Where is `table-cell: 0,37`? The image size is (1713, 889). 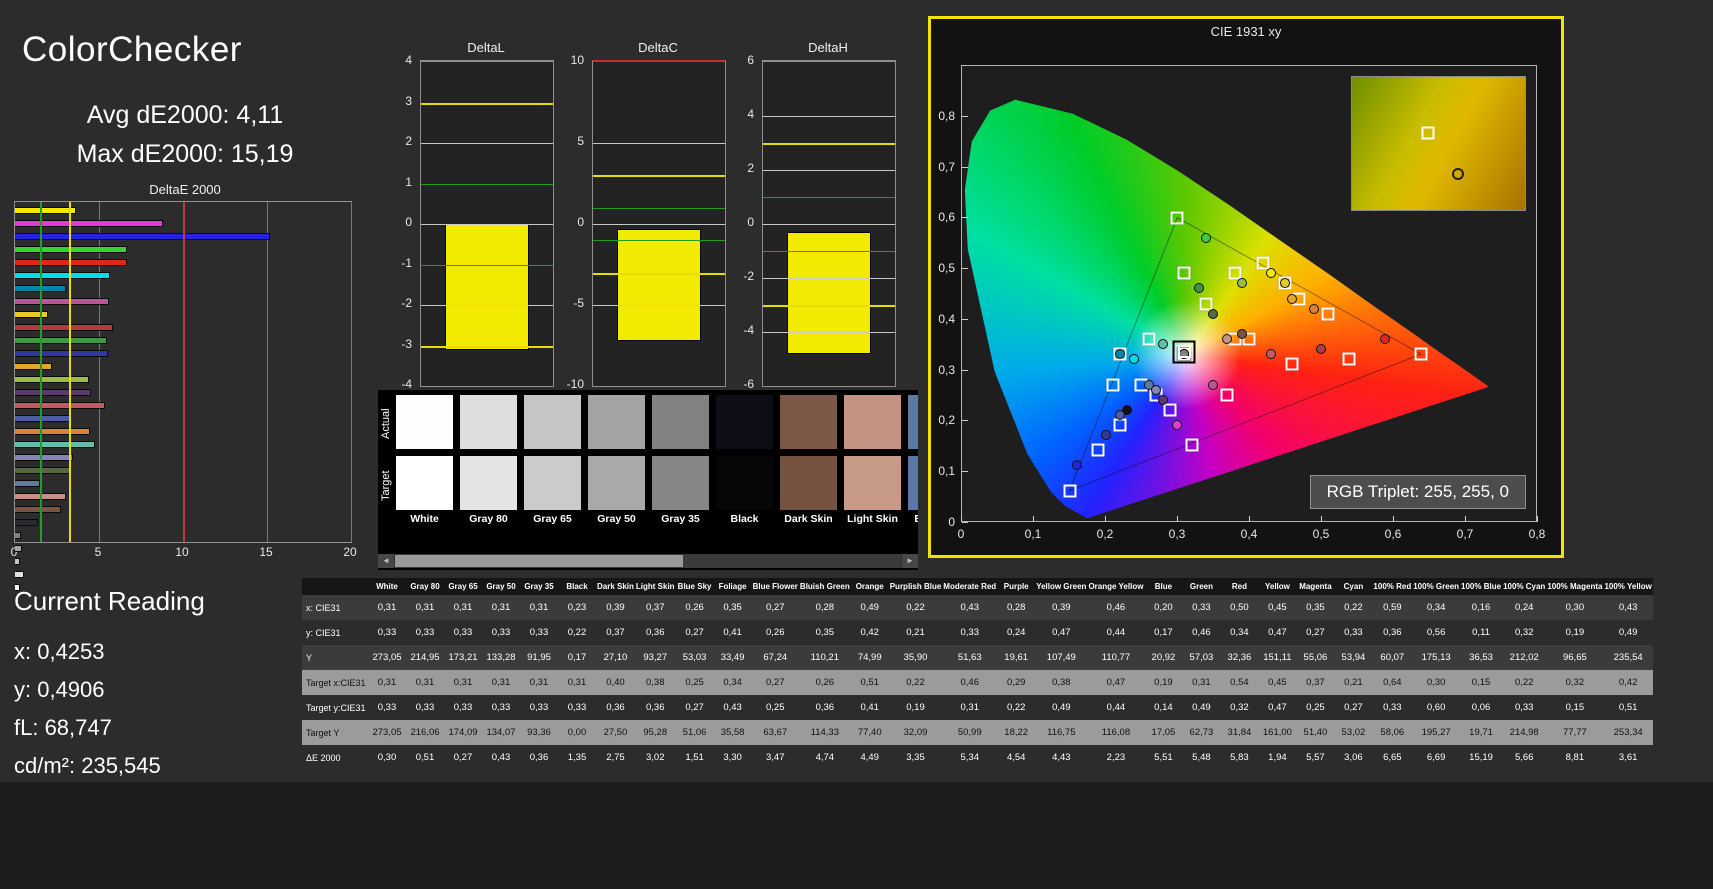 table-cell: 0,37 is located at coordinates (1315, 682).